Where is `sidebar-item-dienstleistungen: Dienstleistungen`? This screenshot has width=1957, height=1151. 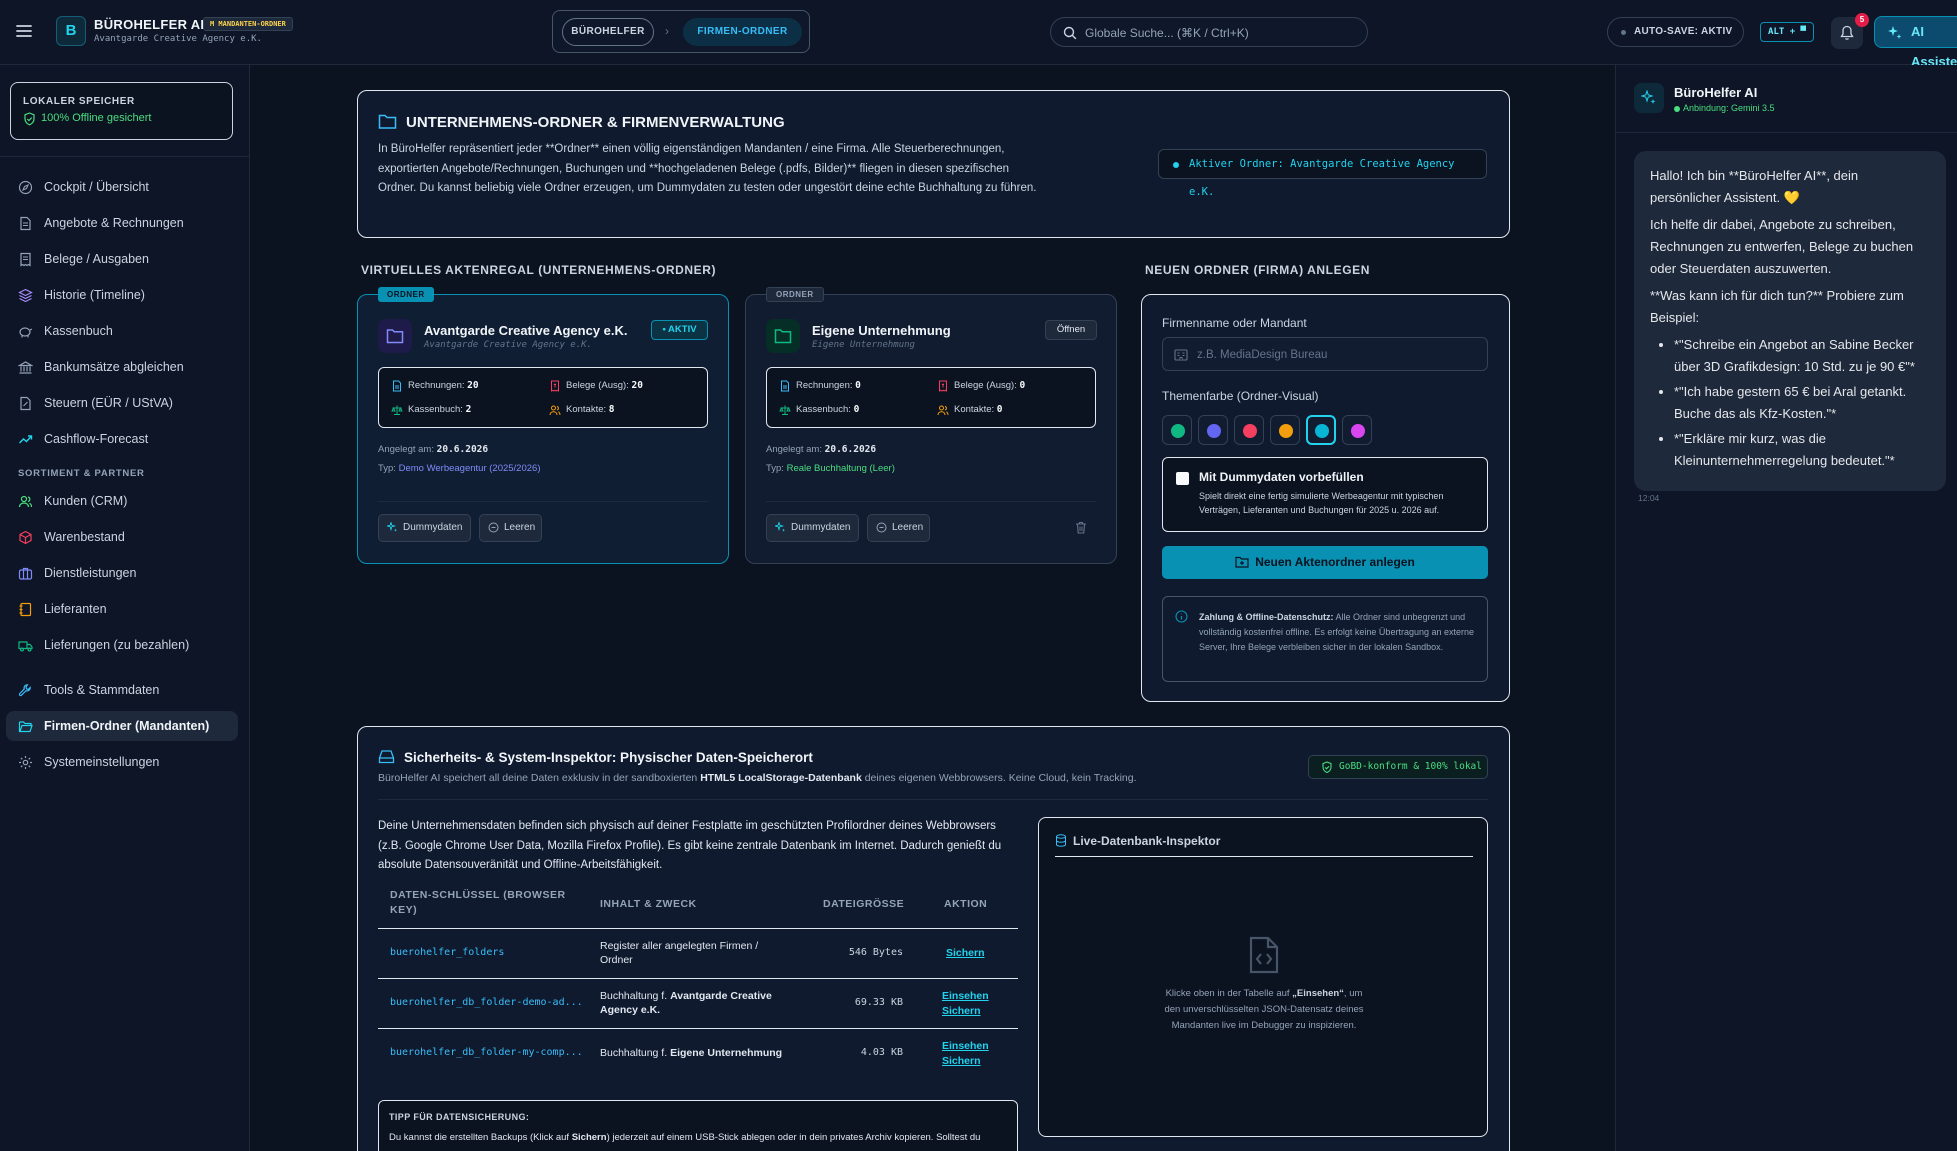 sidebar-item-dienstleistungen: Dienstleistungen is located at coordinates (122, 573).